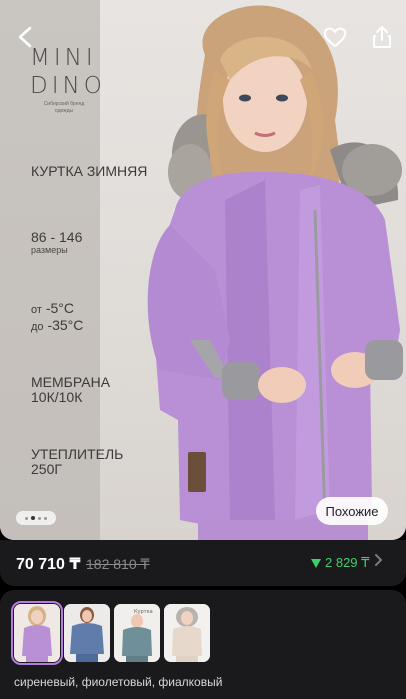  Describe the element at coordinates (49, 250) in the screenshot. I see `size-range-label: размеры` at that location.